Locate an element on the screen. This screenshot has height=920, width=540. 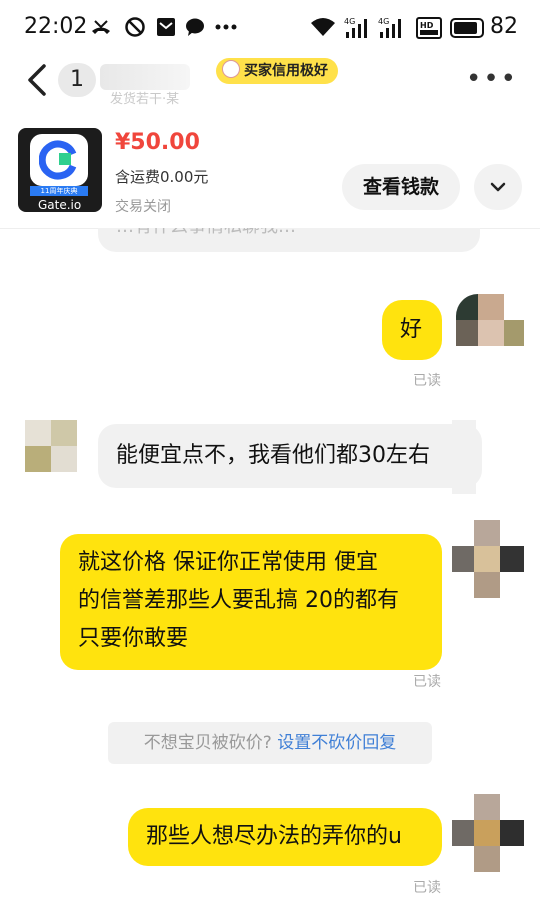
credit-label: 买家信用极好 is located at coordinates (286, 71).